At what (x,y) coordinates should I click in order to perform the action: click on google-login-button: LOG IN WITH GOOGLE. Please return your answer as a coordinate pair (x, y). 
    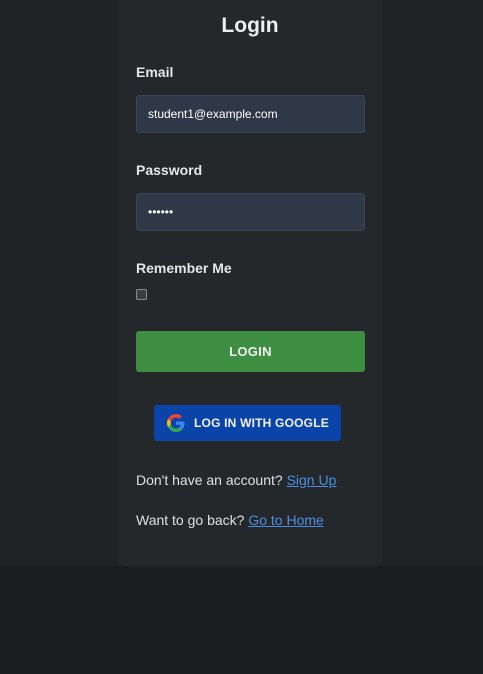
    Looking at the image, I should click on (247, 423).